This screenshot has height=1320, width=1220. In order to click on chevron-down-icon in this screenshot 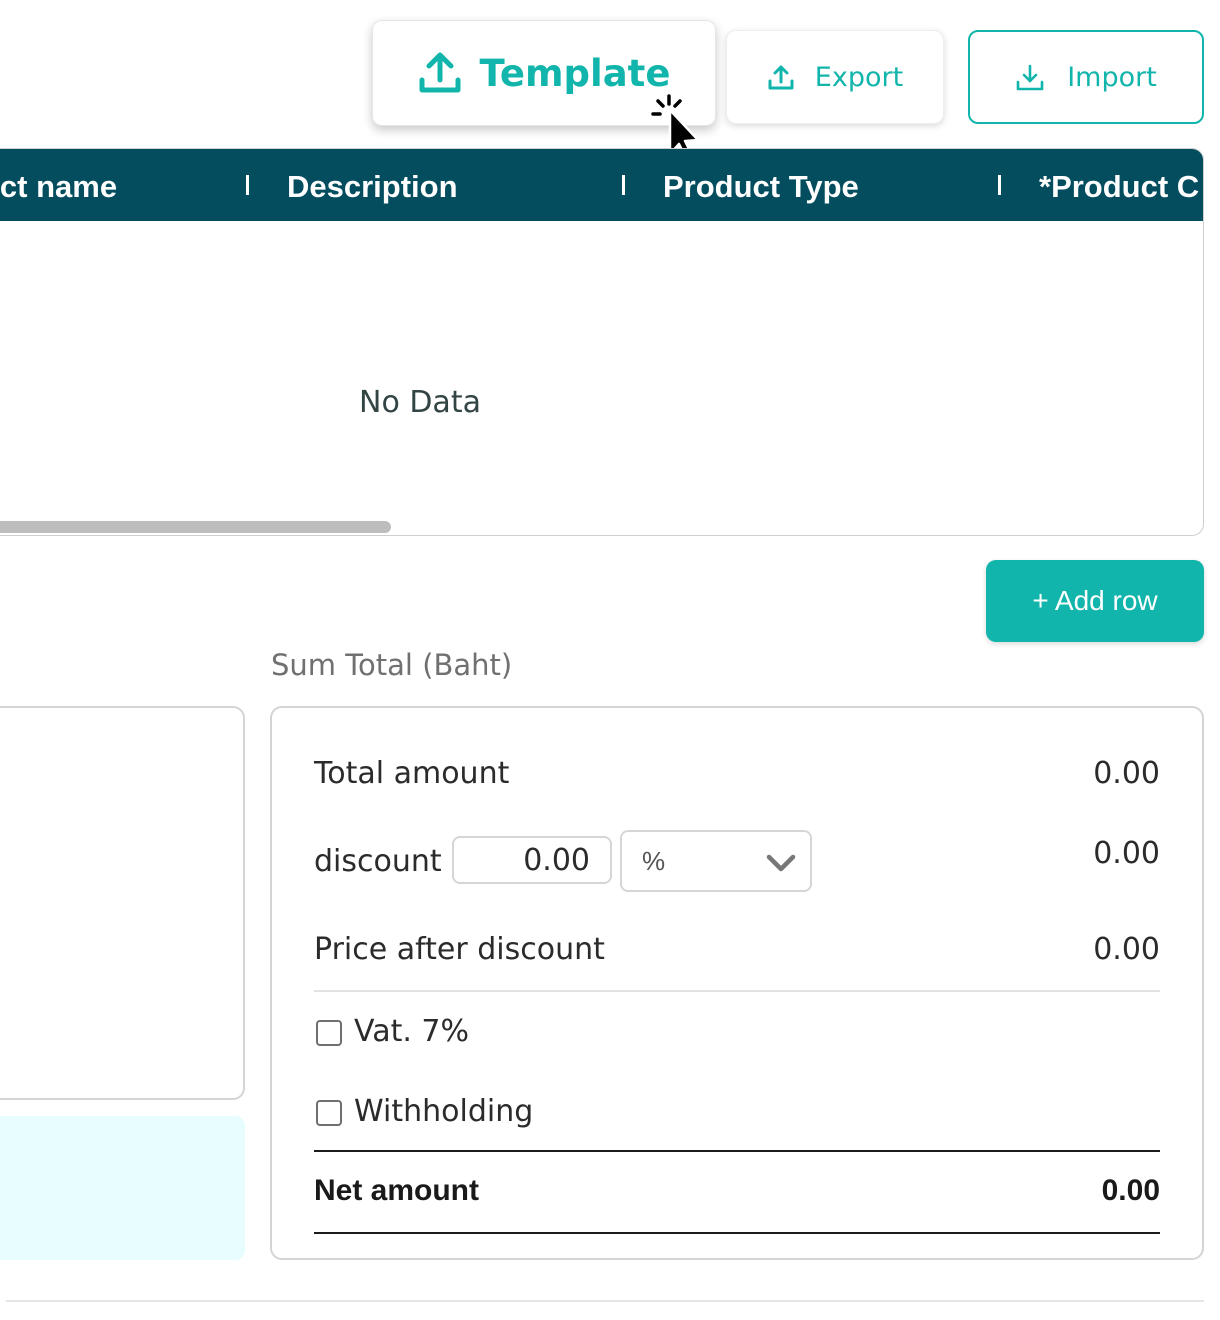, I will do `click(781, 865)`.